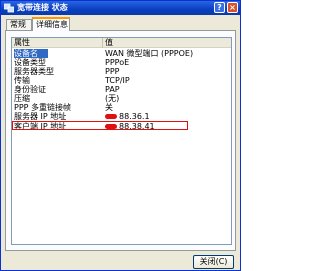 This screenshot has width=320, height=271. I want to click on window-title: 宽带连接 状态, so click(42, 7).